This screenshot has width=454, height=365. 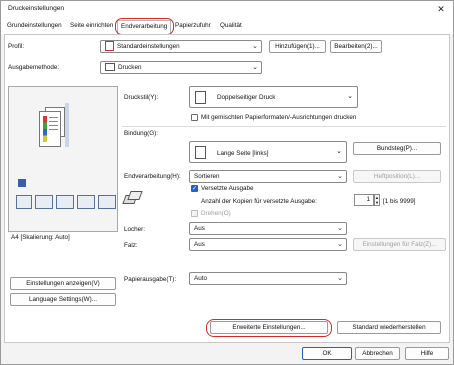 I want to click on profile-icon, so click(x=109, y=46).